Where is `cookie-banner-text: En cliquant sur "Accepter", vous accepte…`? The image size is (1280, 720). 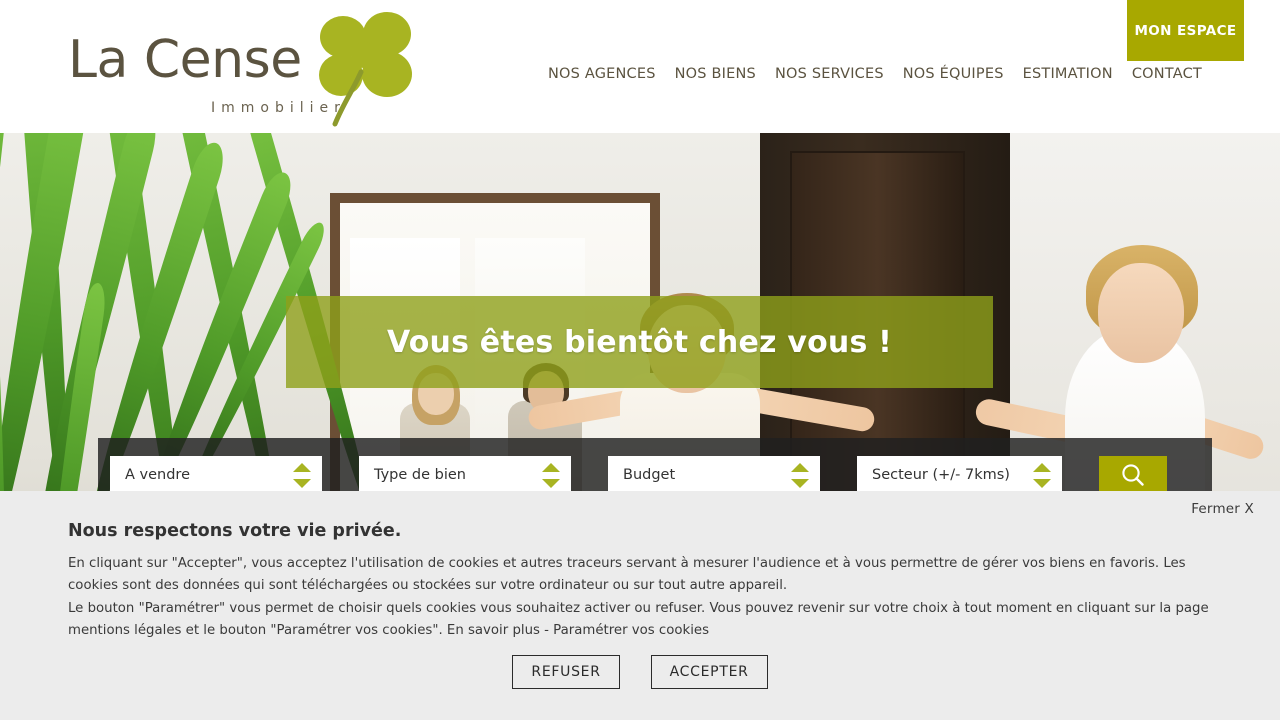 cookie-banner-text: En cliquant sur "Accepter", vous accepte… is located at coordinates (641, 597).